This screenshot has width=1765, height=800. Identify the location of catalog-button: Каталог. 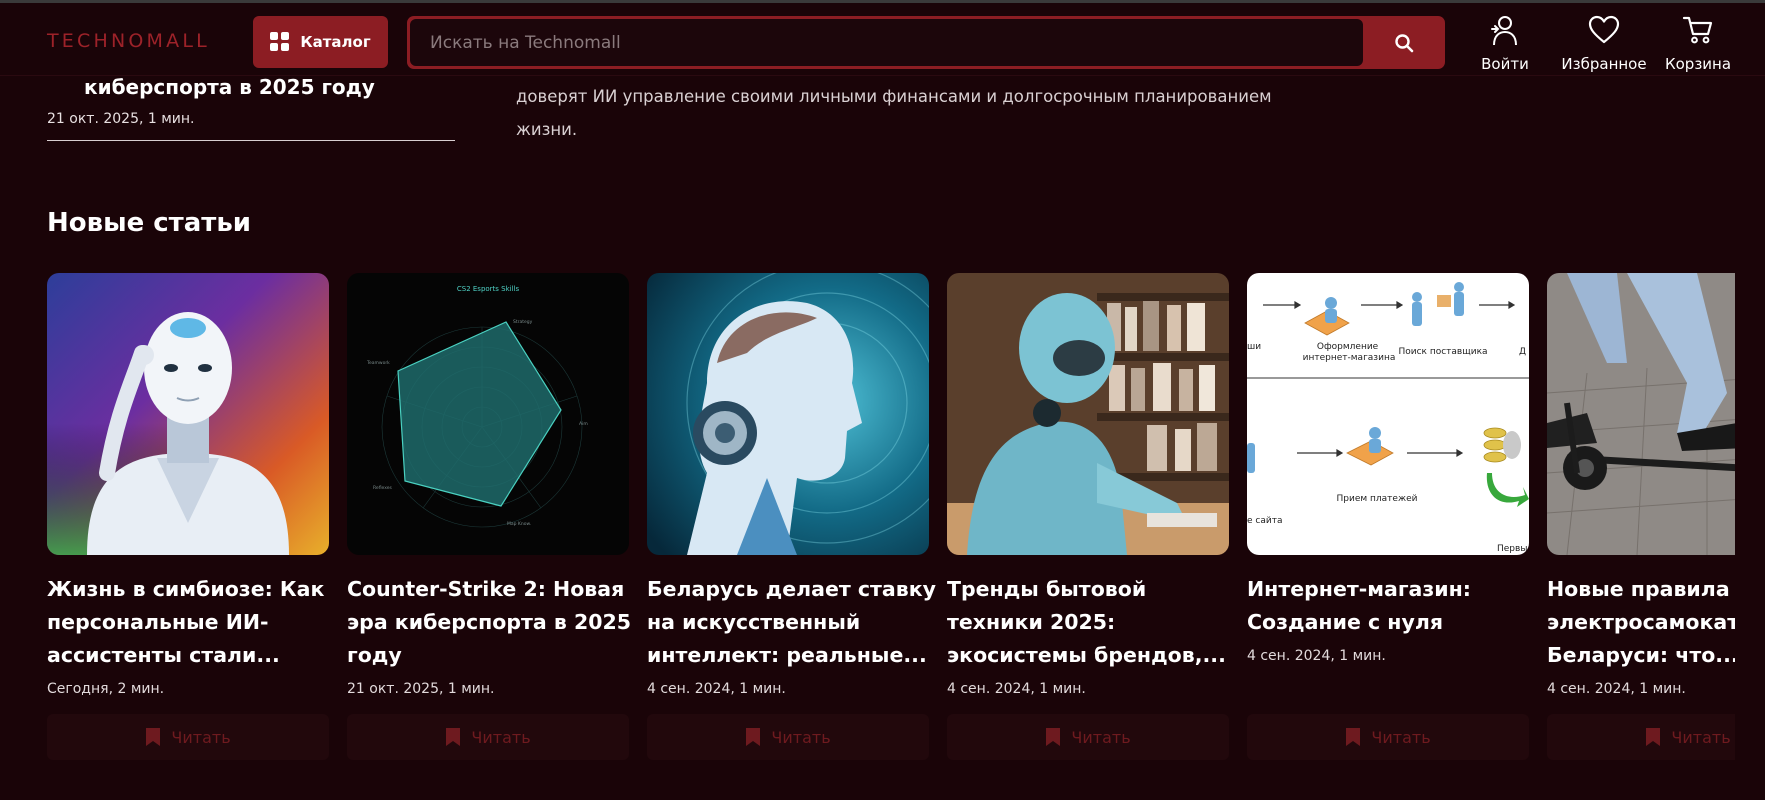
(320, 42).